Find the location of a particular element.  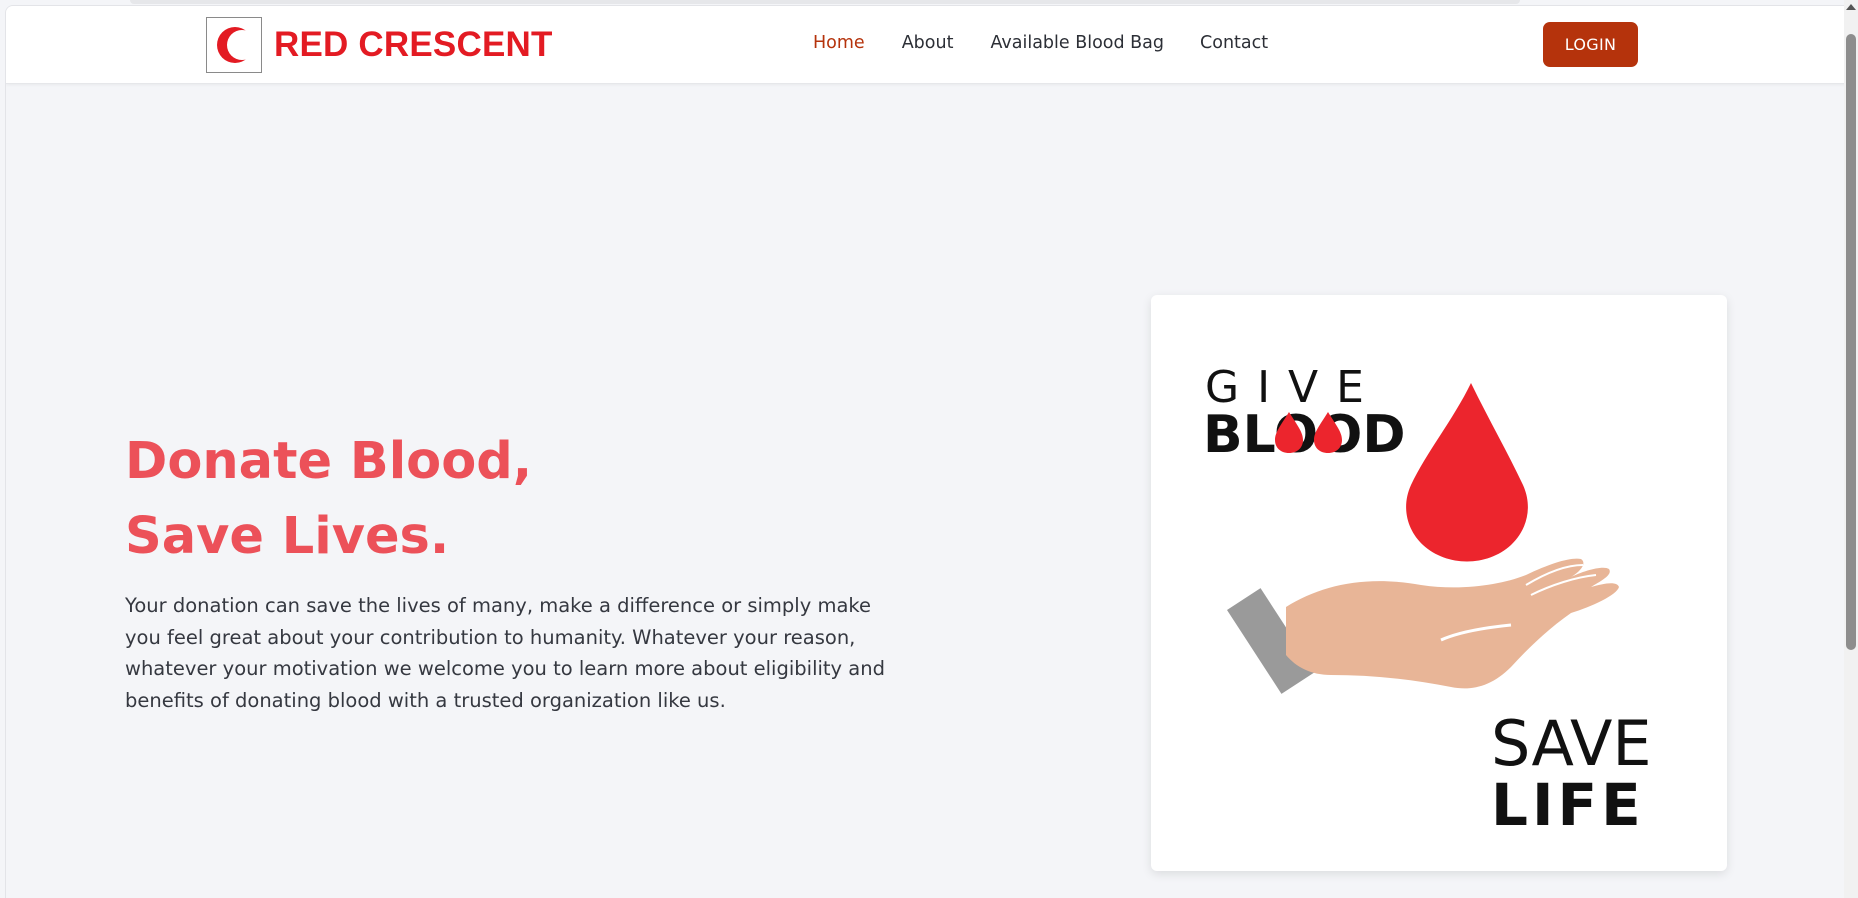

give-blood-illustration: G I V E BLOOD SAVE LIFE is located at coordinates (1427, 600).